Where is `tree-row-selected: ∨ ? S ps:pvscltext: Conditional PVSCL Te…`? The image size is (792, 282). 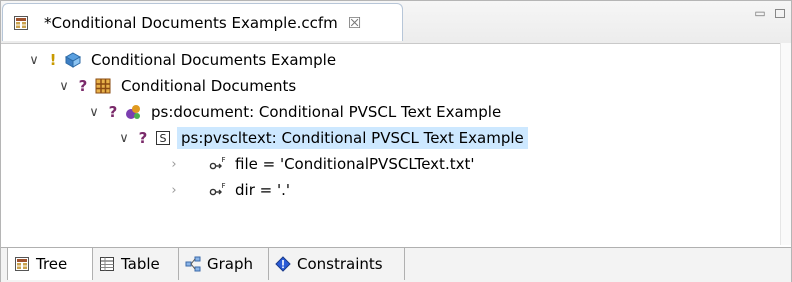
tree-row-selected: ∨ ? S ps:pvscltext: Conditional PVSCL Te… is located at coordinates (322, 138).